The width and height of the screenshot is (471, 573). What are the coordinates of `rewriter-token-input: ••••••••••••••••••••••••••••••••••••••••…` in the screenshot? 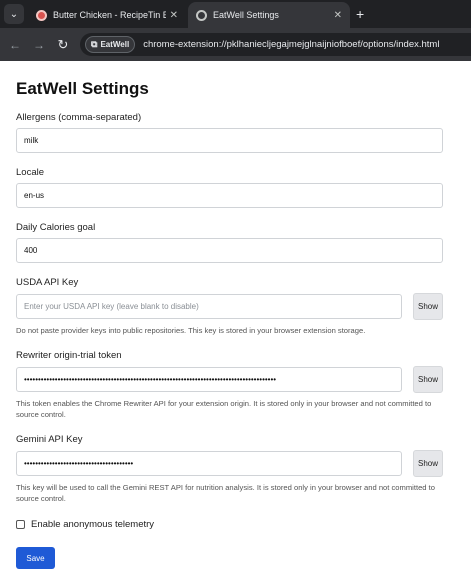 It's located at (209, 379).